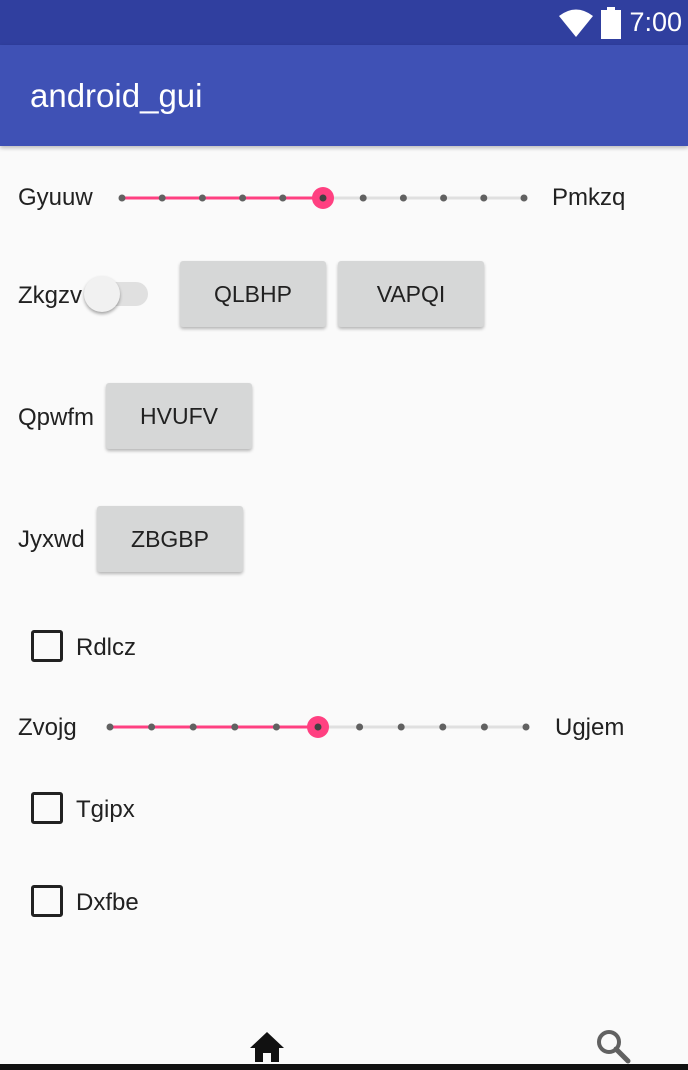 The height and width of the screenshot is (1070, 688). I want to click on status-bar: 7:00, so click(344, 22).